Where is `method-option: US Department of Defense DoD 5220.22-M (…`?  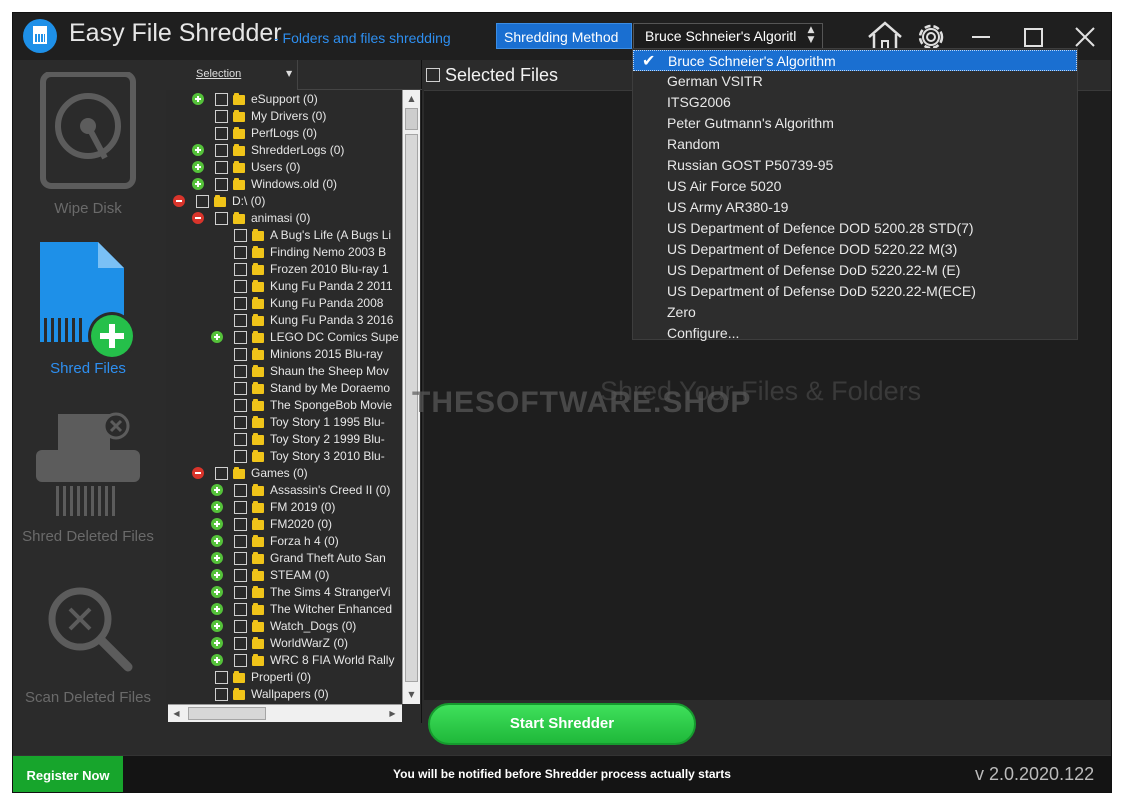
method-option: US Department of Defense DoD 5220.22-M (… is located at coordinates (855, 270).